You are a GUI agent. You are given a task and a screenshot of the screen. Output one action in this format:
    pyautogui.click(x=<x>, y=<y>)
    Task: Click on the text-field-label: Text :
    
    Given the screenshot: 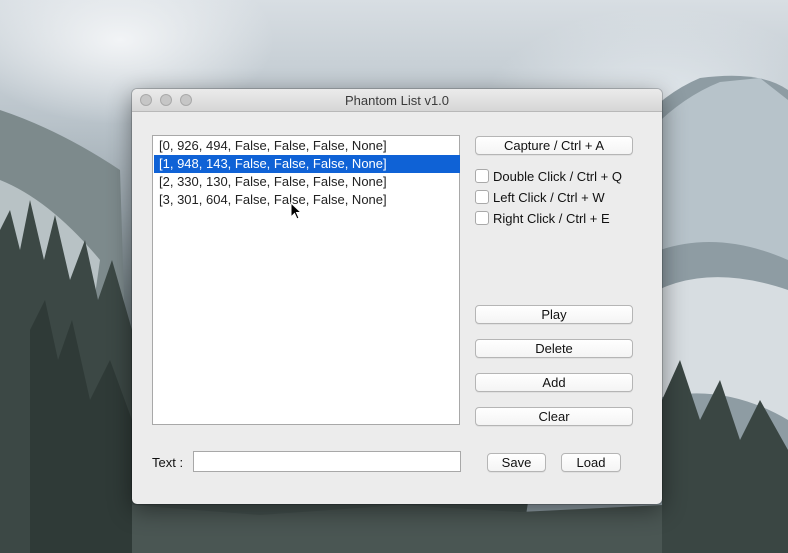 What is the action you would take?
    pyautogui.click(x=168, y=462)
    